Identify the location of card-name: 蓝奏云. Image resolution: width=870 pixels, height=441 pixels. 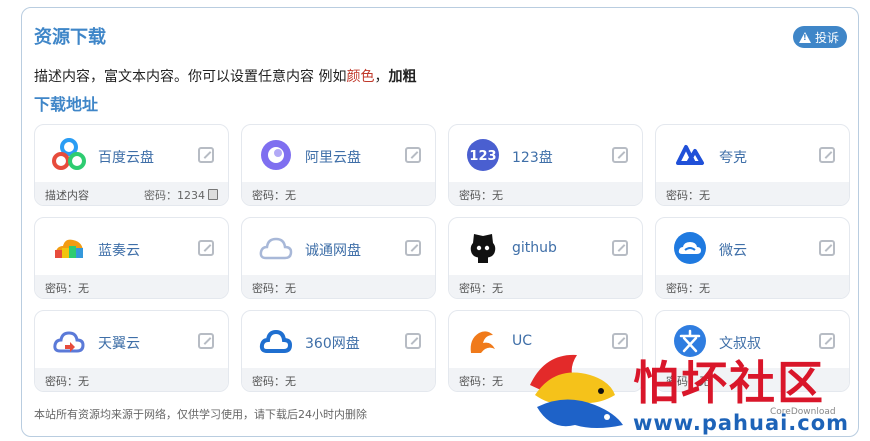
(119, 251).